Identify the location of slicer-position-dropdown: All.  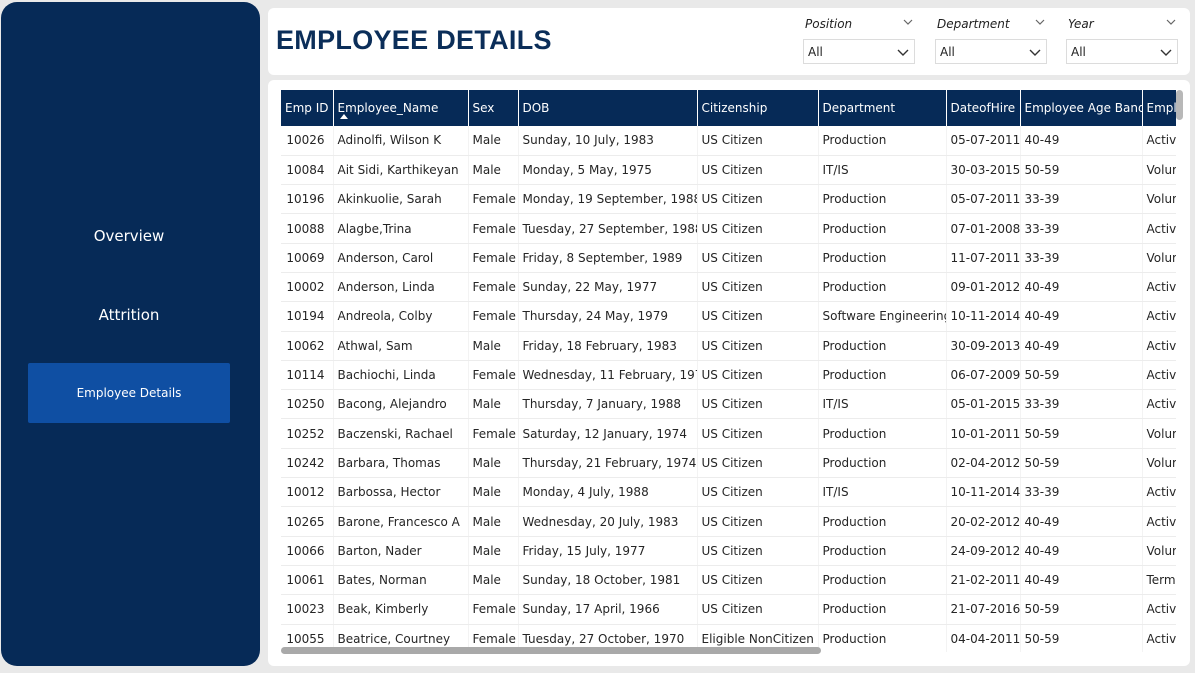
(859, 51).